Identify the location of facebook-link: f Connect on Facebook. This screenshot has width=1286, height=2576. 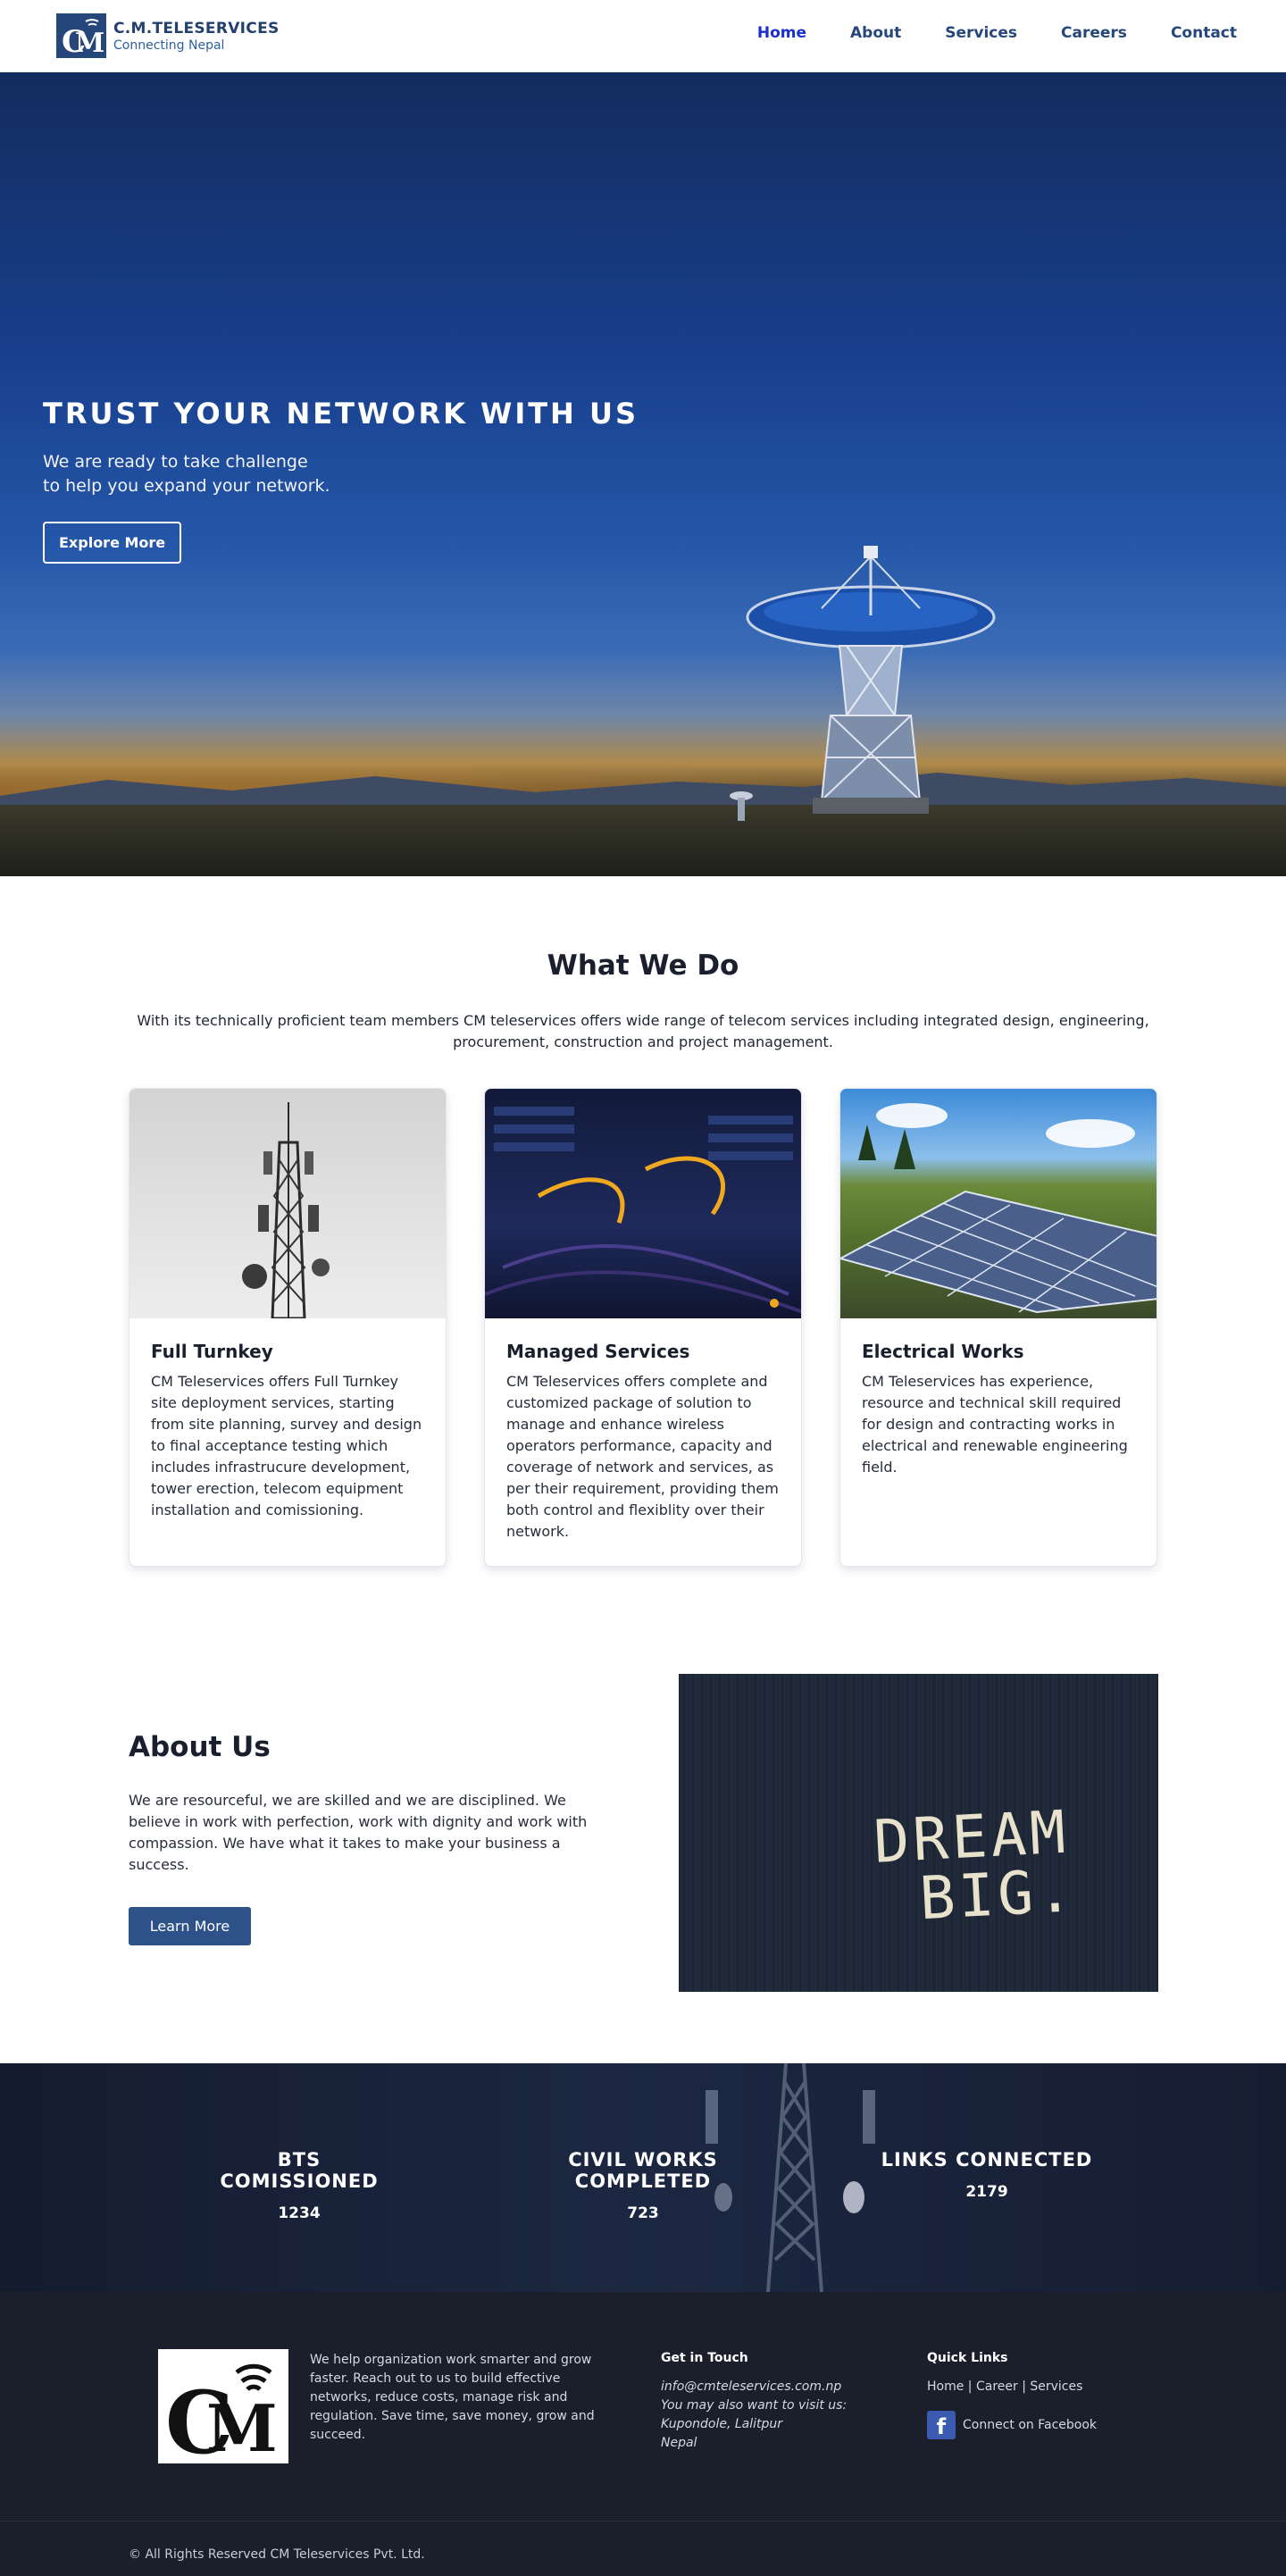
(1012, 2425).